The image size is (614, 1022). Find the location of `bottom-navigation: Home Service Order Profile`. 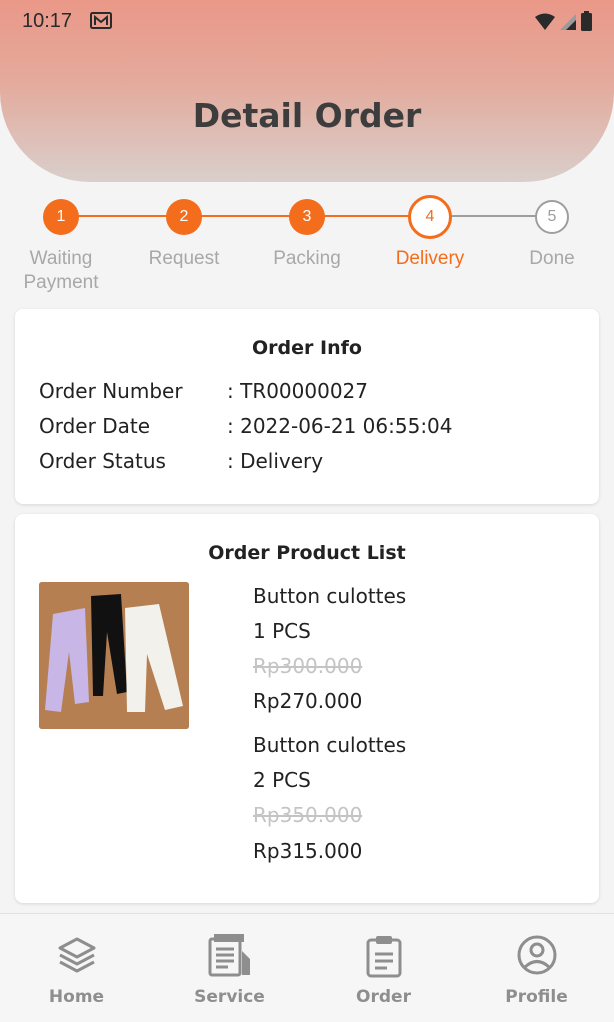

bottom-navigation: Home Service Order Profile is located at coordinates (307, 967).